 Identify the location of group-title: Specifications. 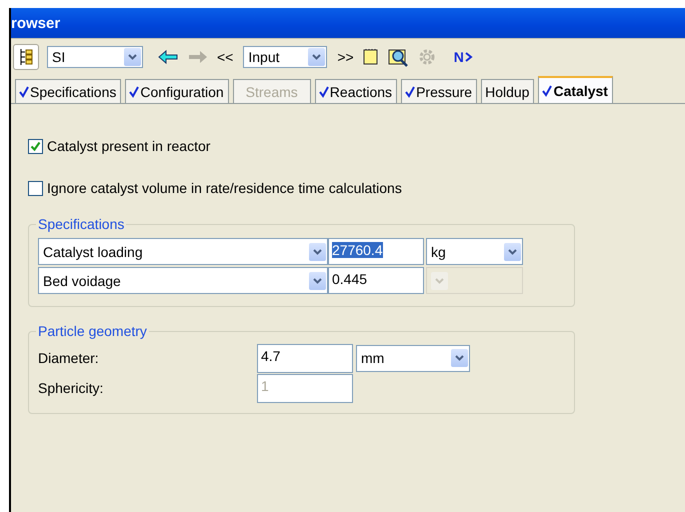
(81, 224).